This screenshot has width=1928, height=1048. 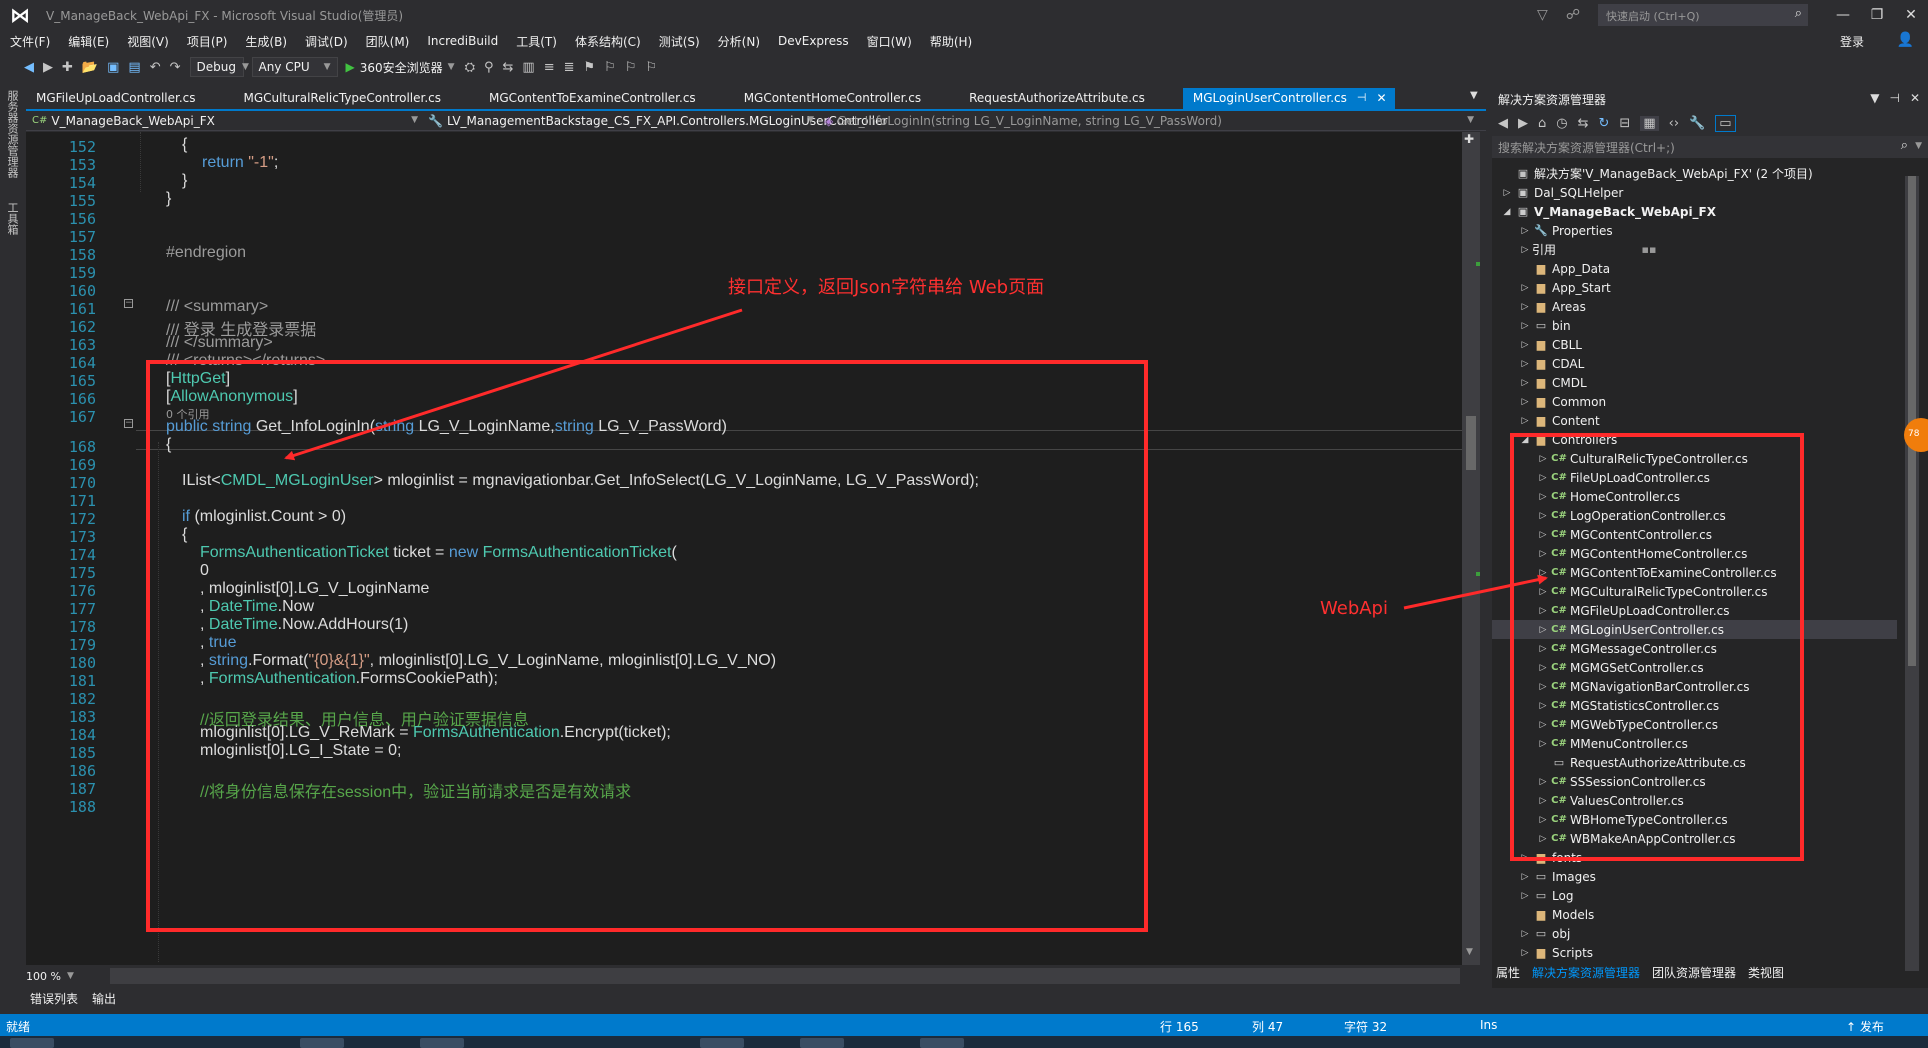 I want to click on solution-tree-item: ▆ Models, so click(x=1694, y=914).